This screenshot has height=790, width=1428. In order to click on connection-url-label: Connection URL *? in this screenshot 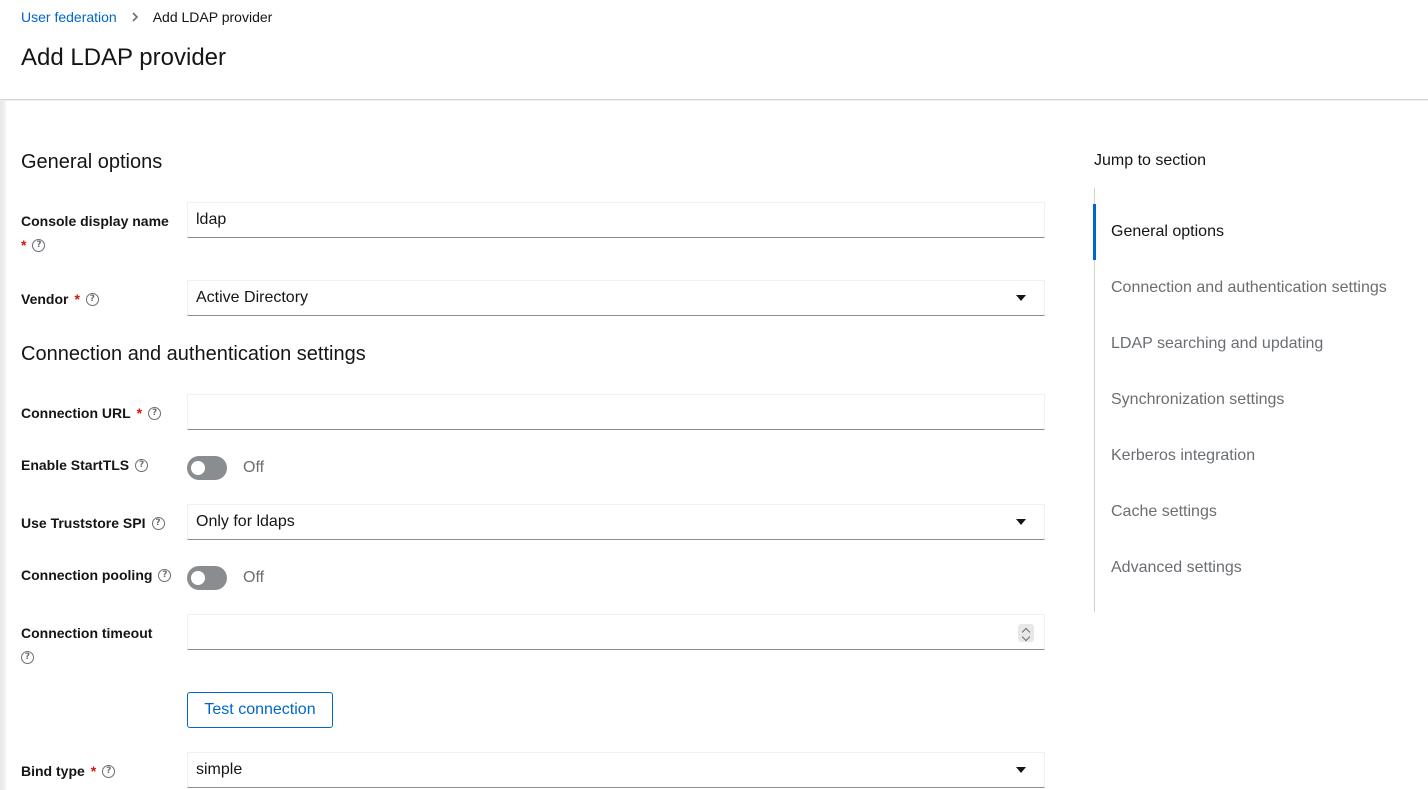, I will do `click(91, 413)`.